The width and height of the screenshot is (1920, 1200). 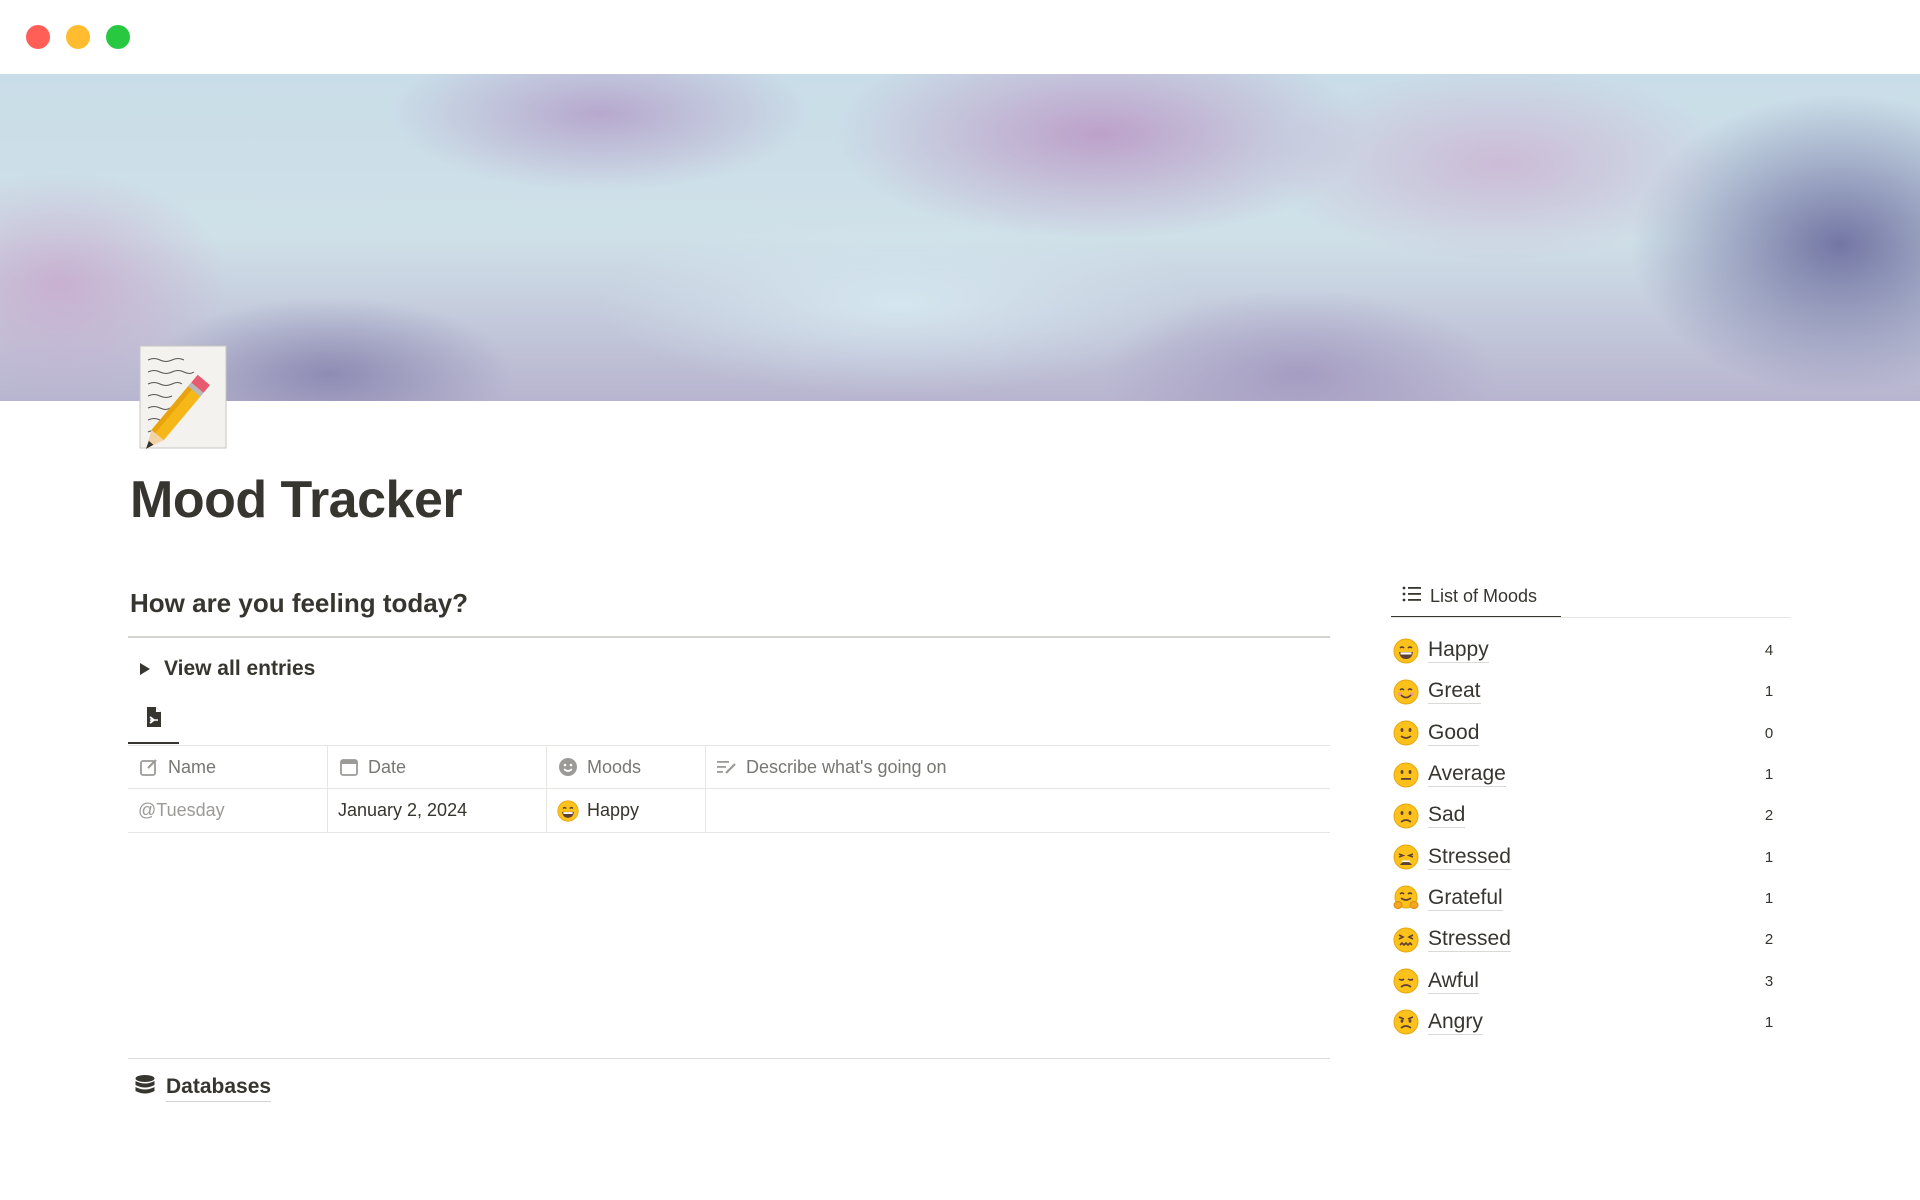 What do you see at coordinates (1769, 981) in the screenshot?
I see `mood-count: 3` at bounding box center [1769, 981].